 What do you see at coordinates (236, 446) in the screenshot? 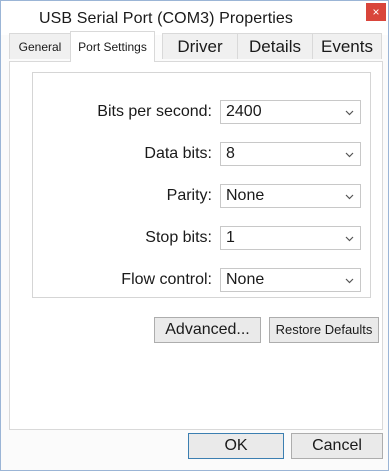
I see `ok-button: OK` at bounding box center [236, 446].